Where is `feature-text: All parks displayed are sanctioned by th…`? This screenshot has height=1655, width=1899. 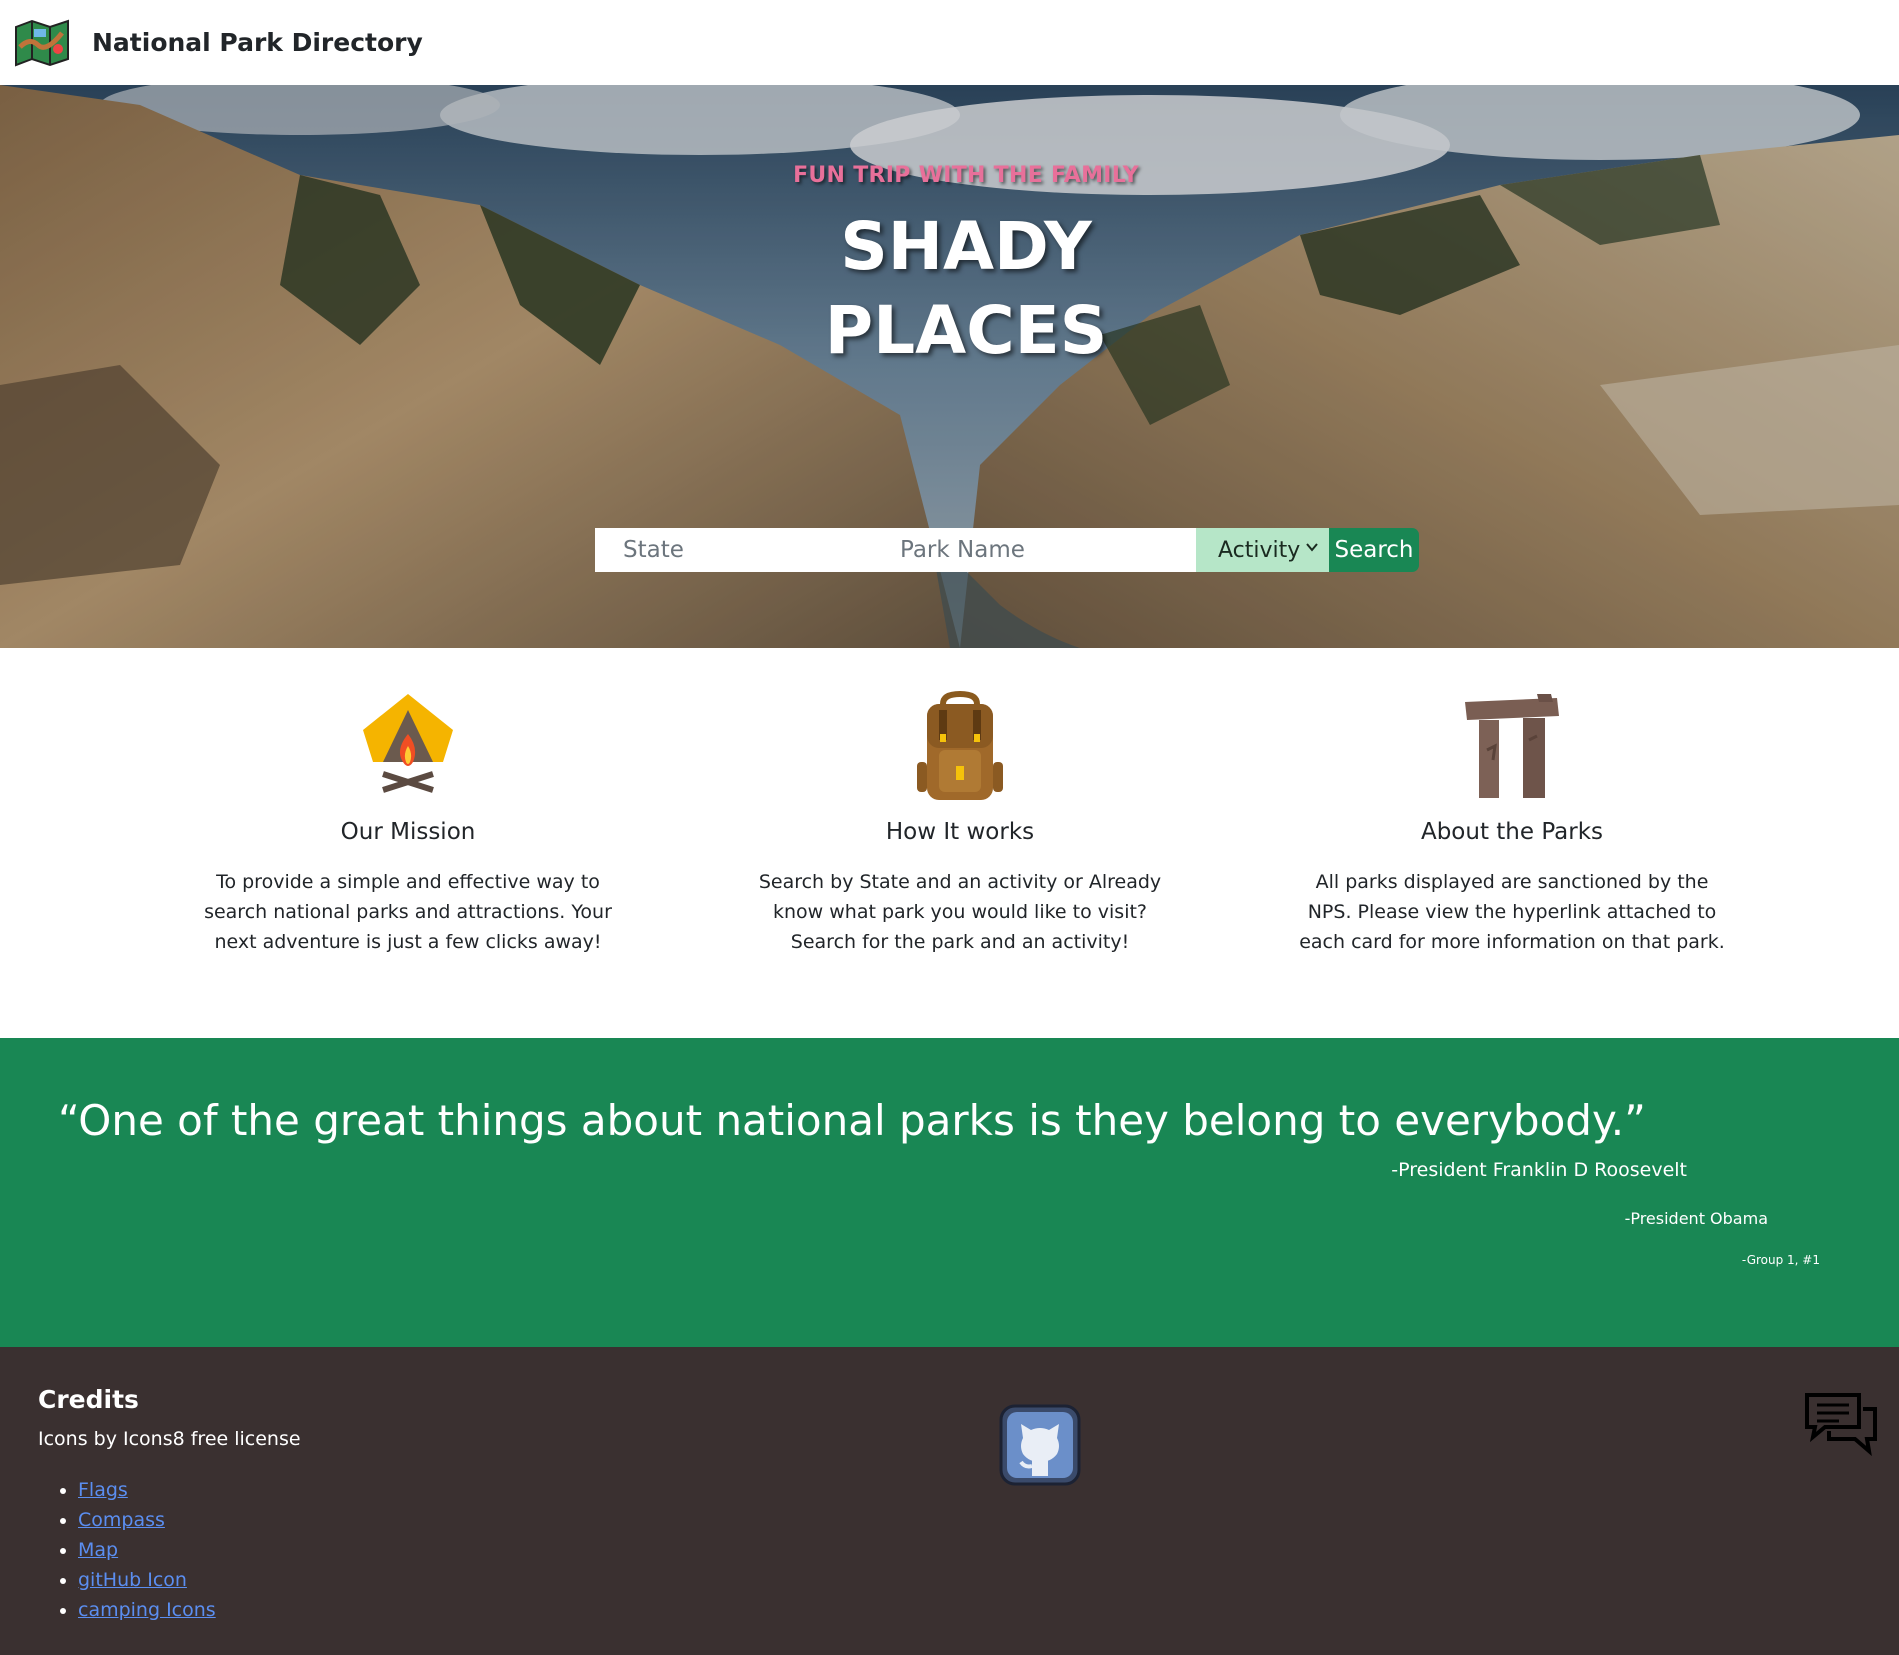 feature-text: All parks displayed are sanctioned by th… is located at coordinates (1512, 912).